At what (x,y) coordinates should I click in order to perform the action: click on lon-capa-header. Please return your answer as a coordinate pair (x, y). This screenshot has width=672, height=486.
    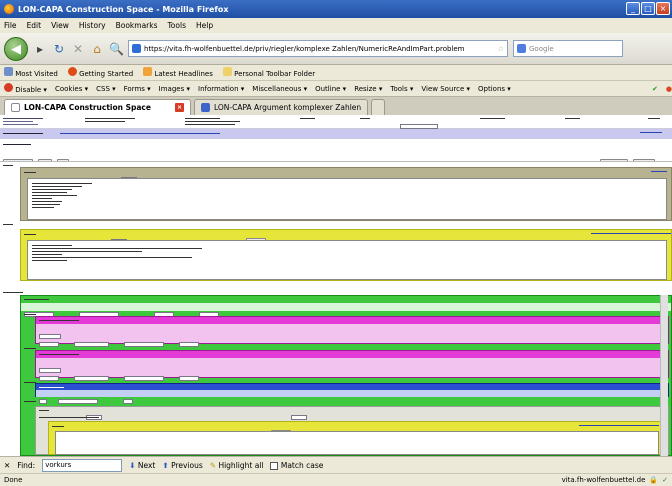
    Looking at the image, I should click on (336, 122).